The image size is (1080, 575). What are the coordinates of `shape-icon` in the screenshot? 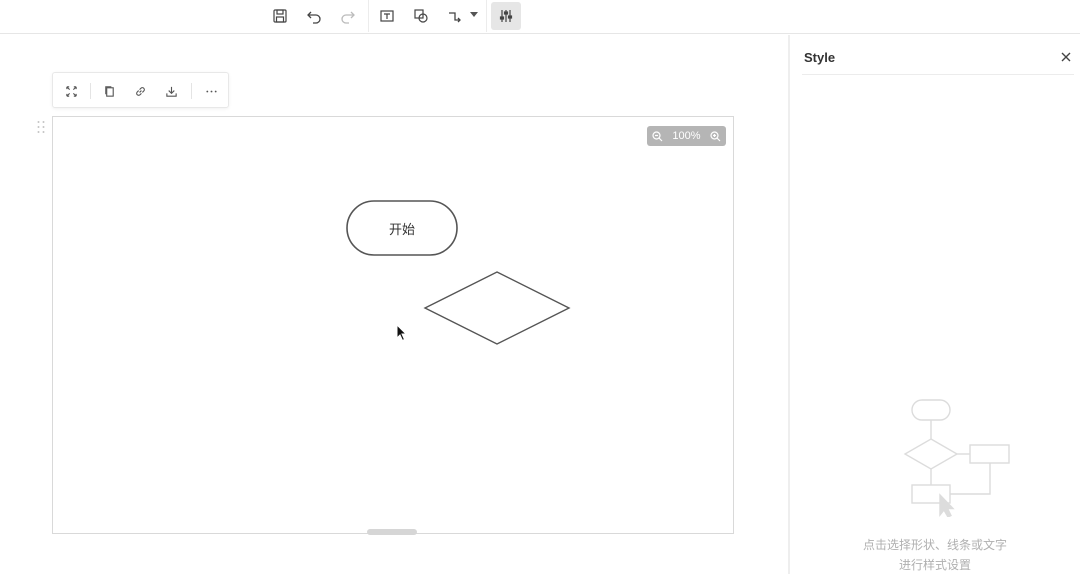 It's located at (421, 16).